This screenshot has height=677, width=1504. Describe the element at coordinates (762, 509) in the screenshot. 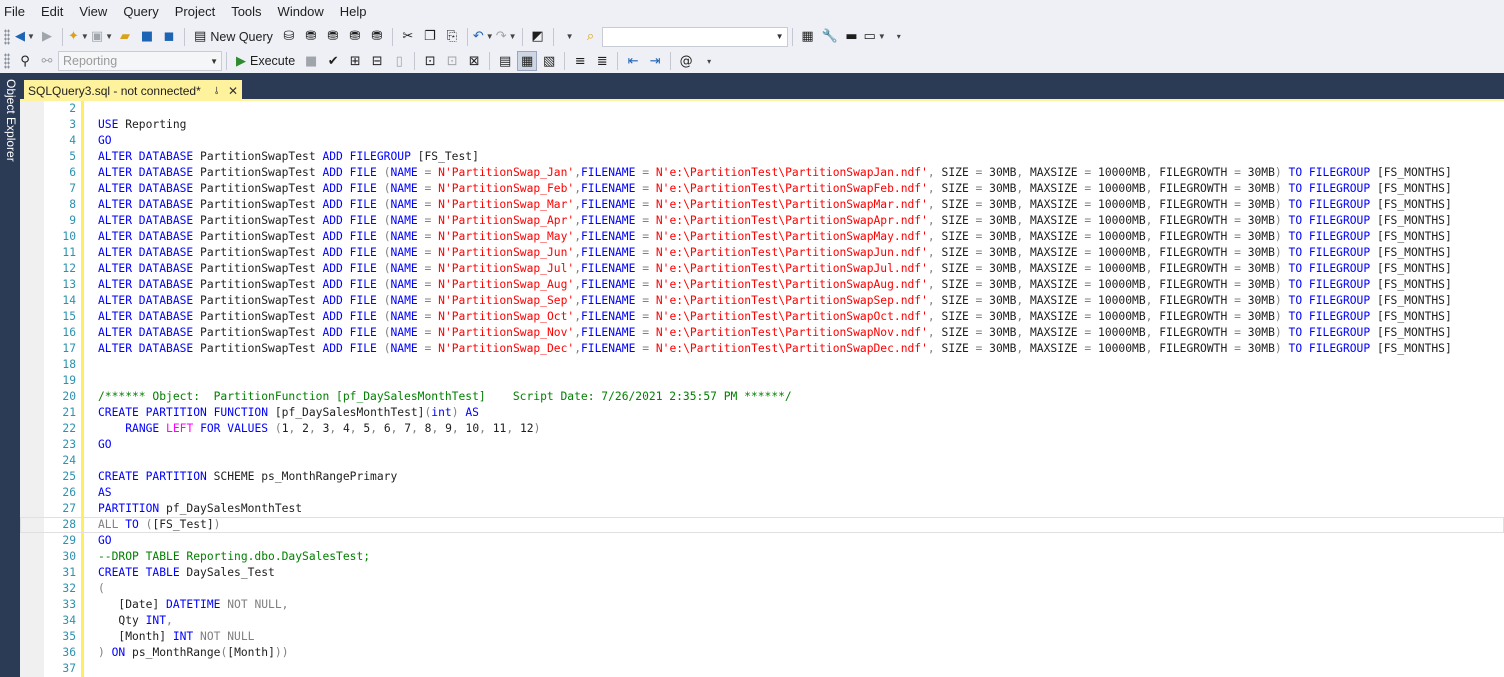

I see `code-line: 27 PARTITION pf_DaySalesMonthTest` at that location.